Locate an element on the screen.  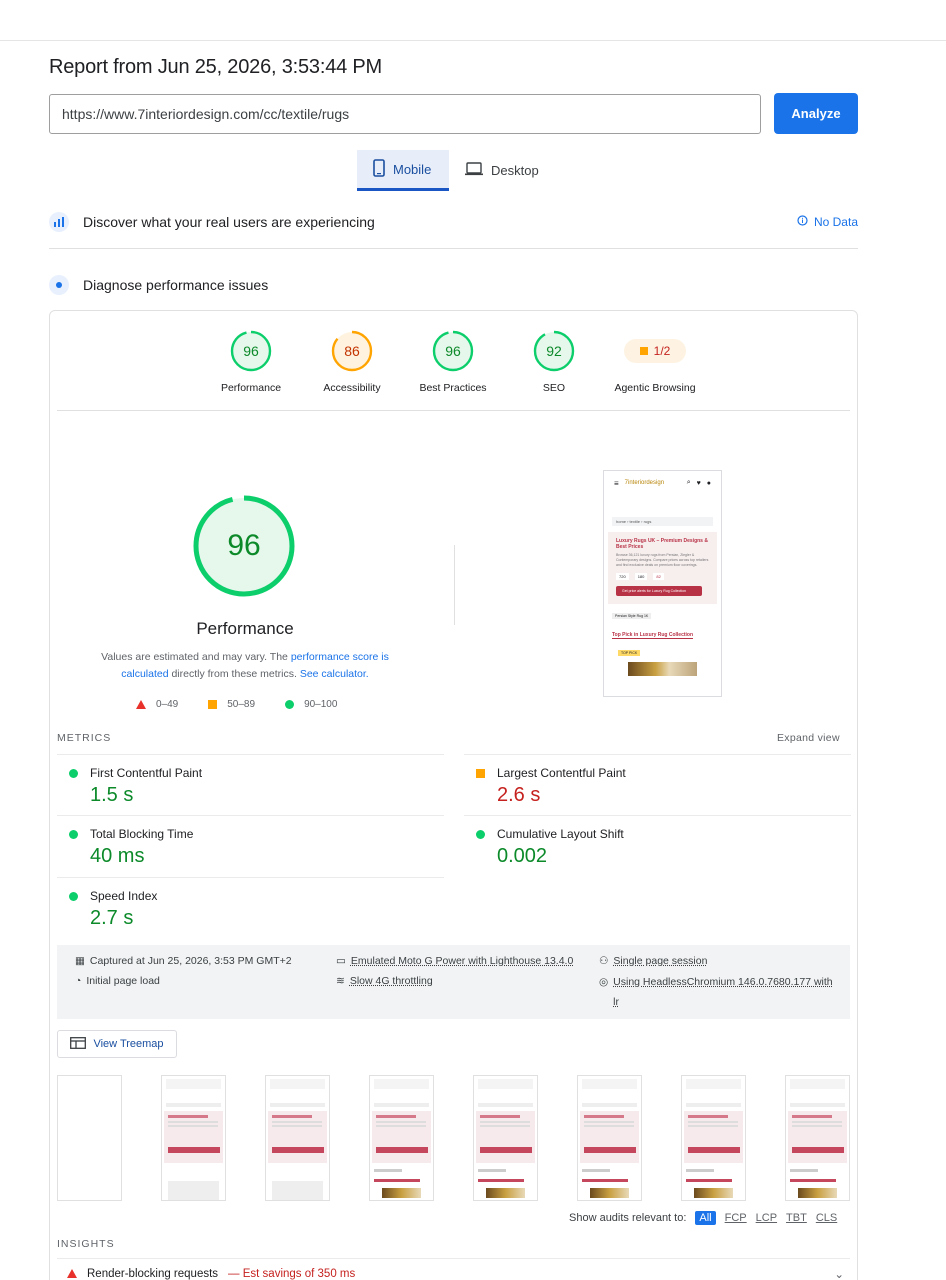
metrics-header: METRICS is located at coordinates (84, 738).